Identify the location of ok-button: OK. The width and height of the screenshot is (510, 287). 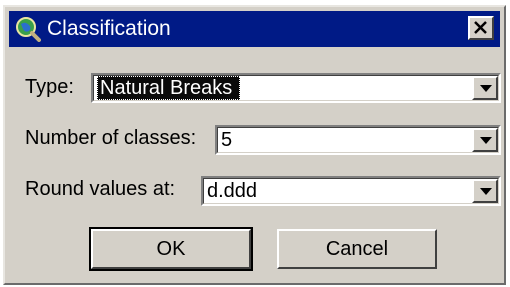
(171, 249).